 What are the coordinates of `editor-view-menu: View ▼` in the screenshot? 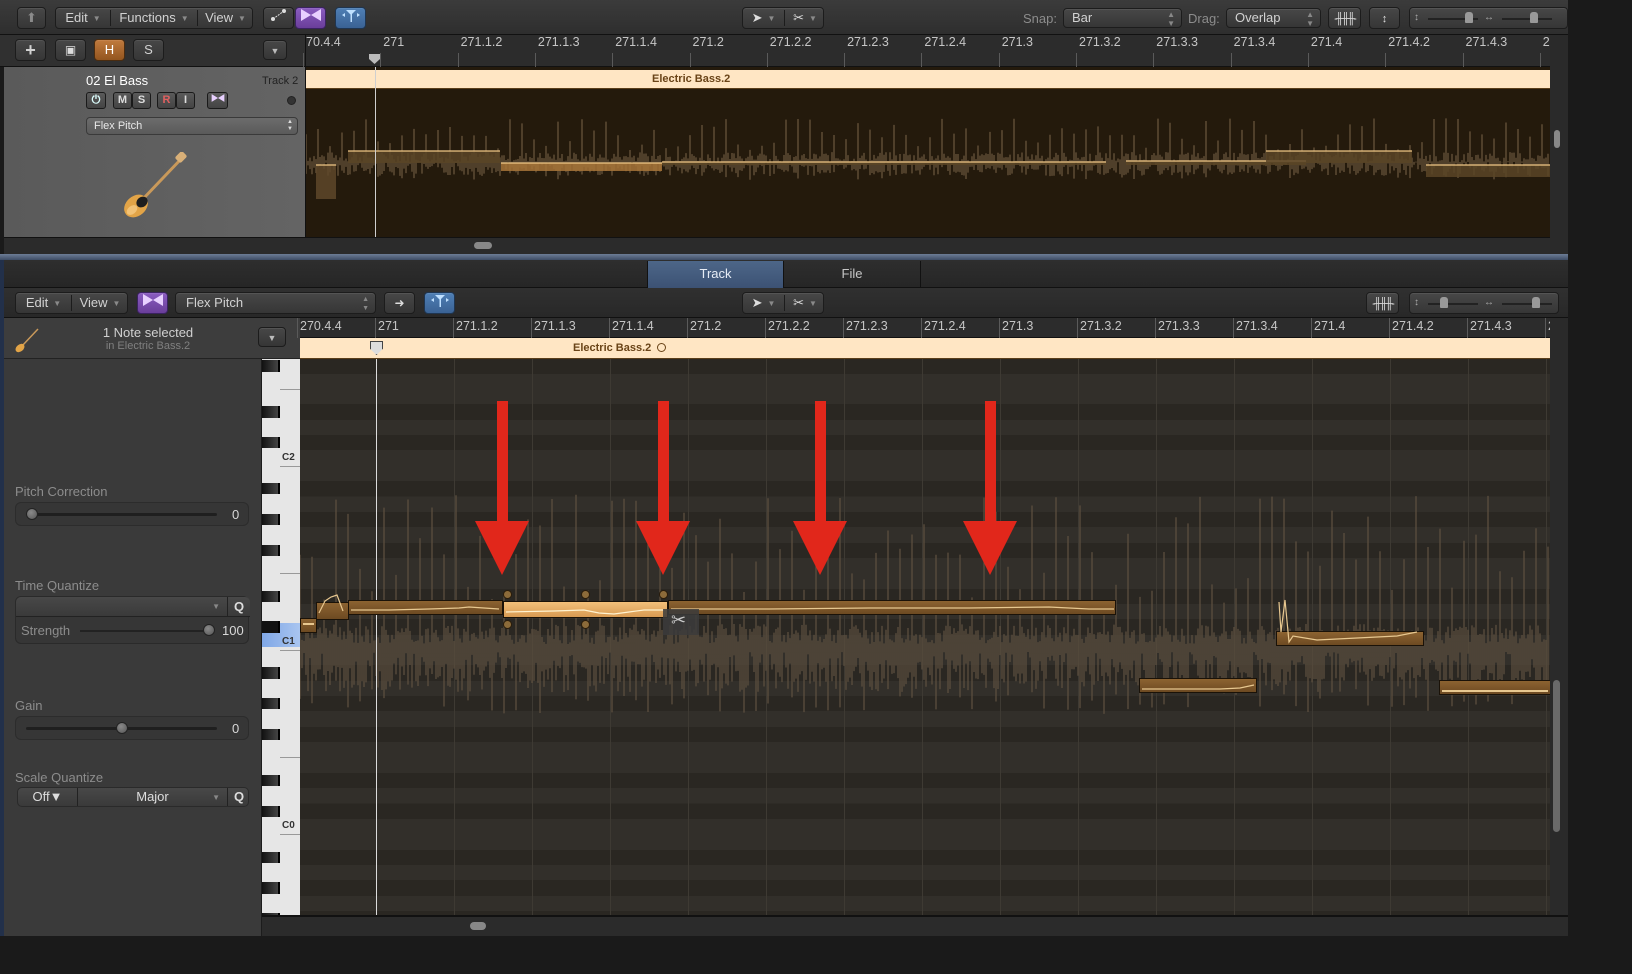 It's located at (100, 303).